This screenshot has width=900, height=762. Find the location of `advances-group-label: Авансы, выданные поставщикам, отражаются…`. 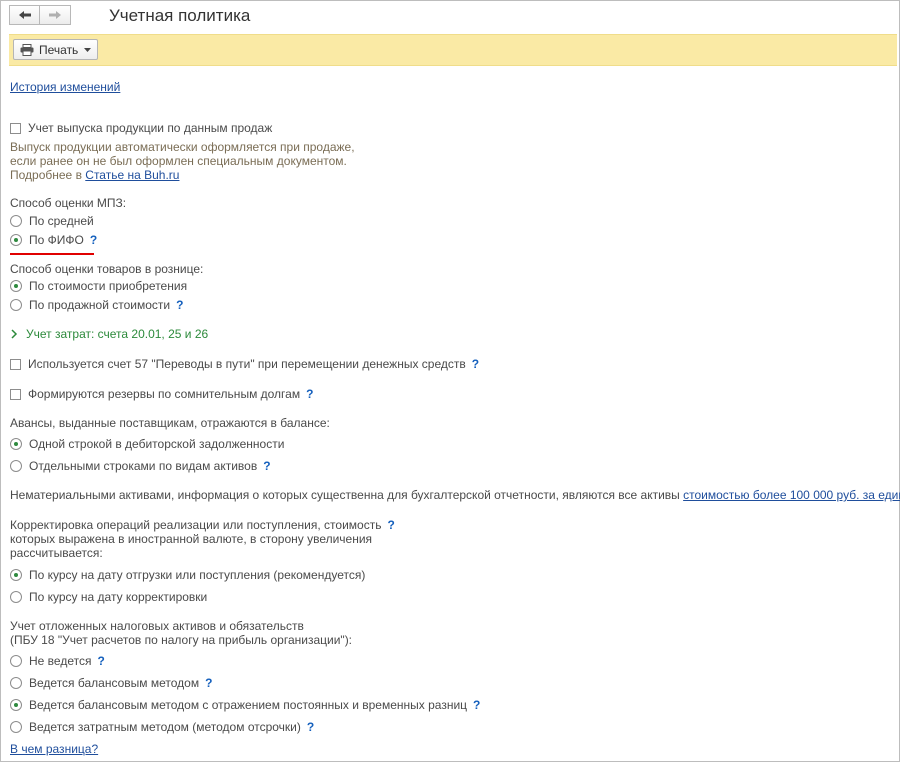

advances-group-label: Авансы, выданные поставщикам, отражаются… is located at coordinates (170, 423).